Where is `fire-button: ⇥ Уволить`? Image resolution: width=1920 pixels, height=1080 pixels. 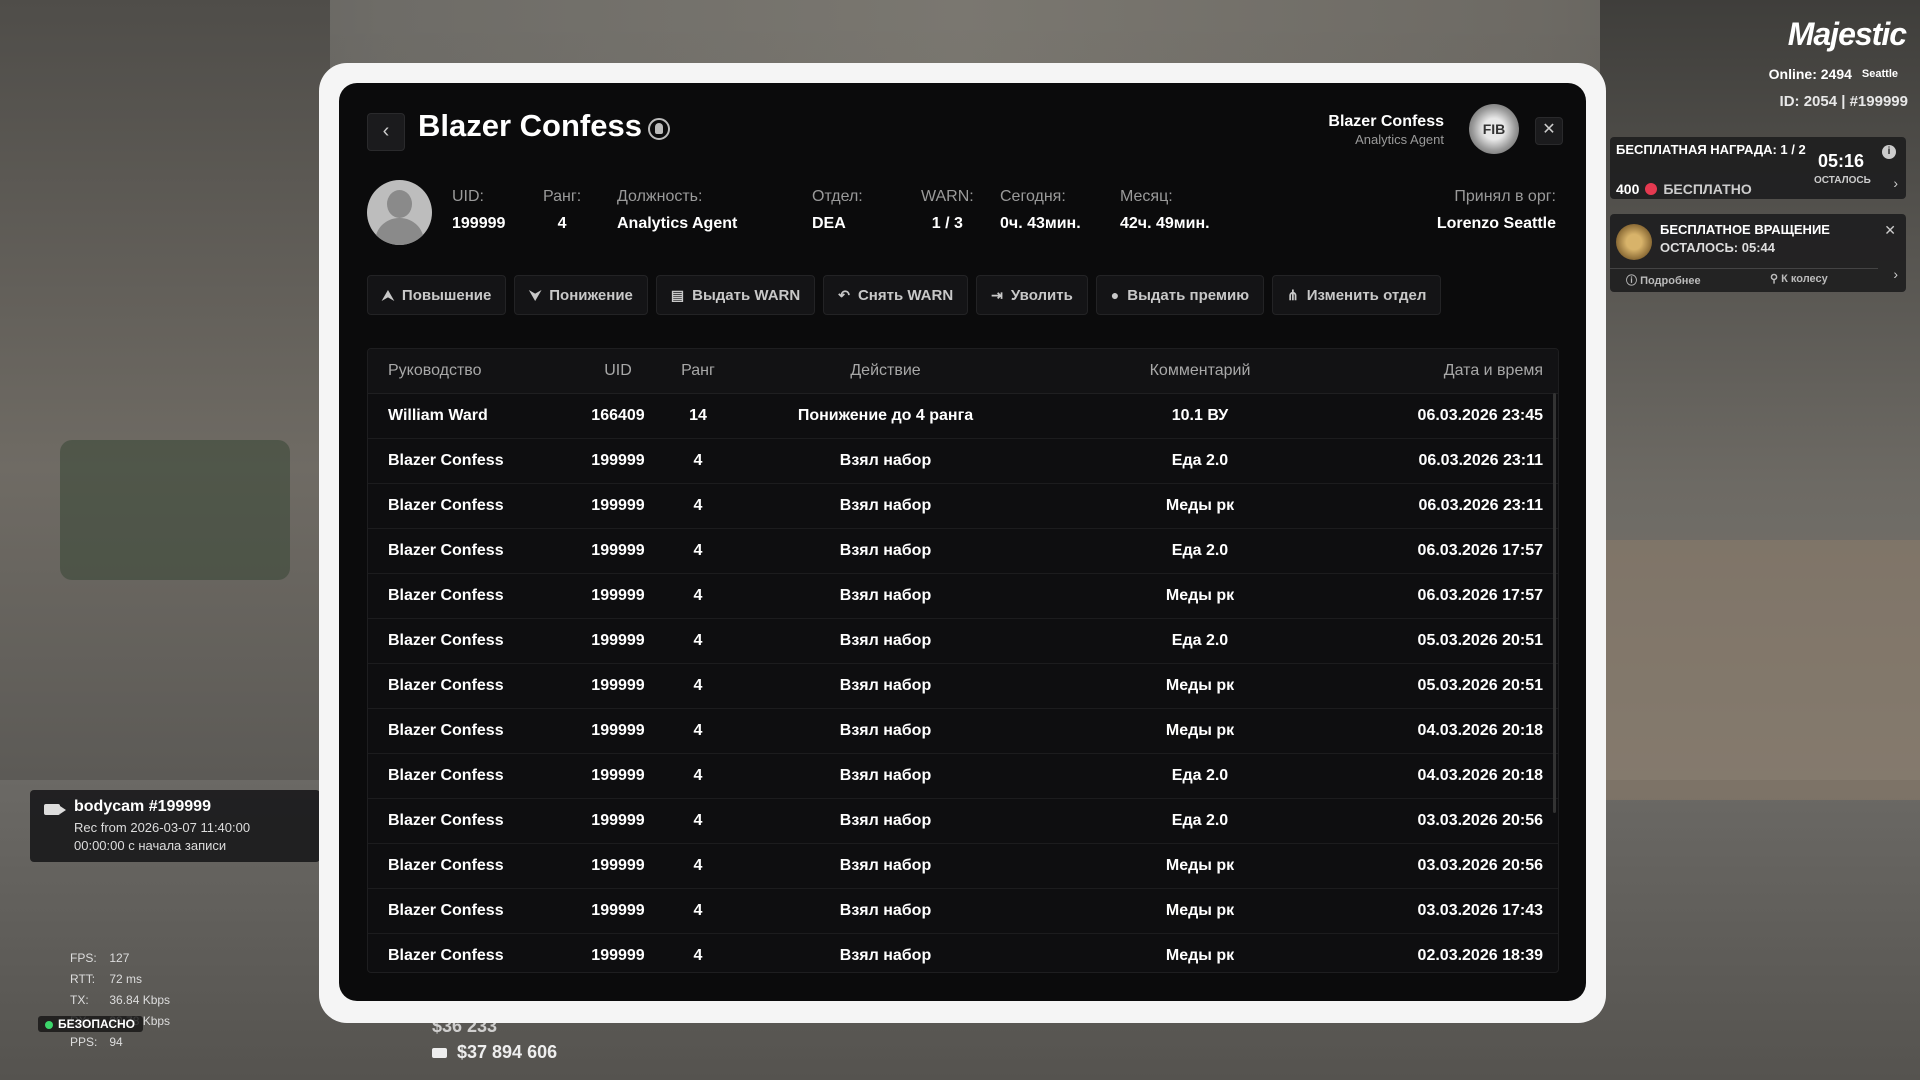
fire-button: ⇥ Уволить is located at coordinates (1032, 295).